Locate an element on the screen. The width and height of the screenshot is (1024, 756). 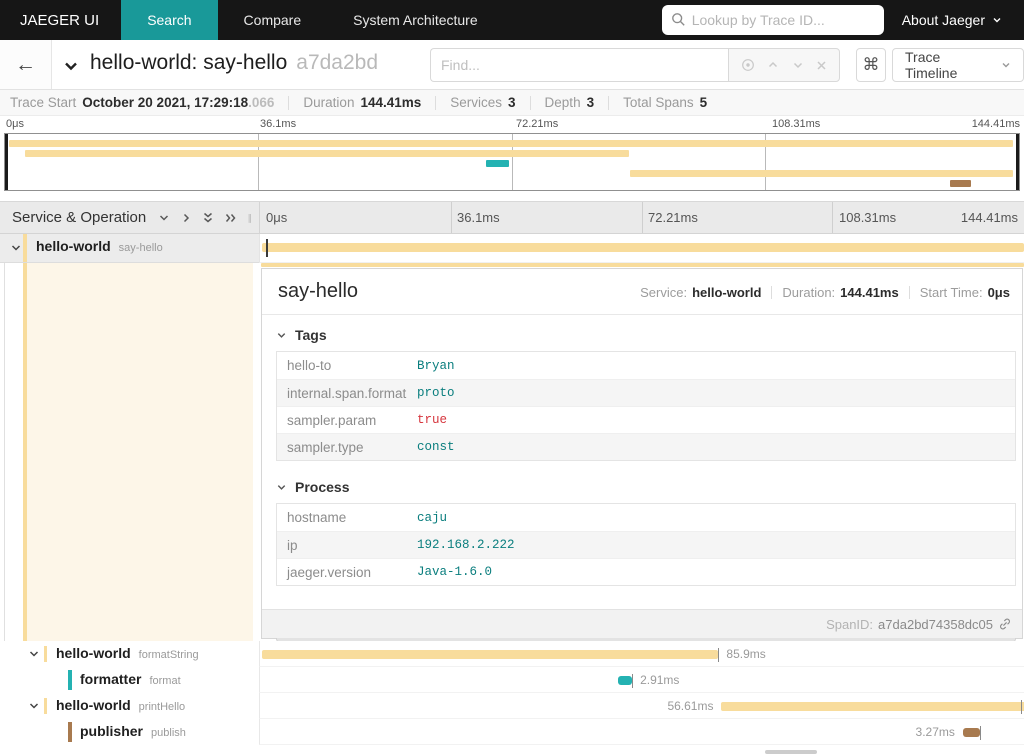
service-name: hello-world is located at coordinates (93, 653).